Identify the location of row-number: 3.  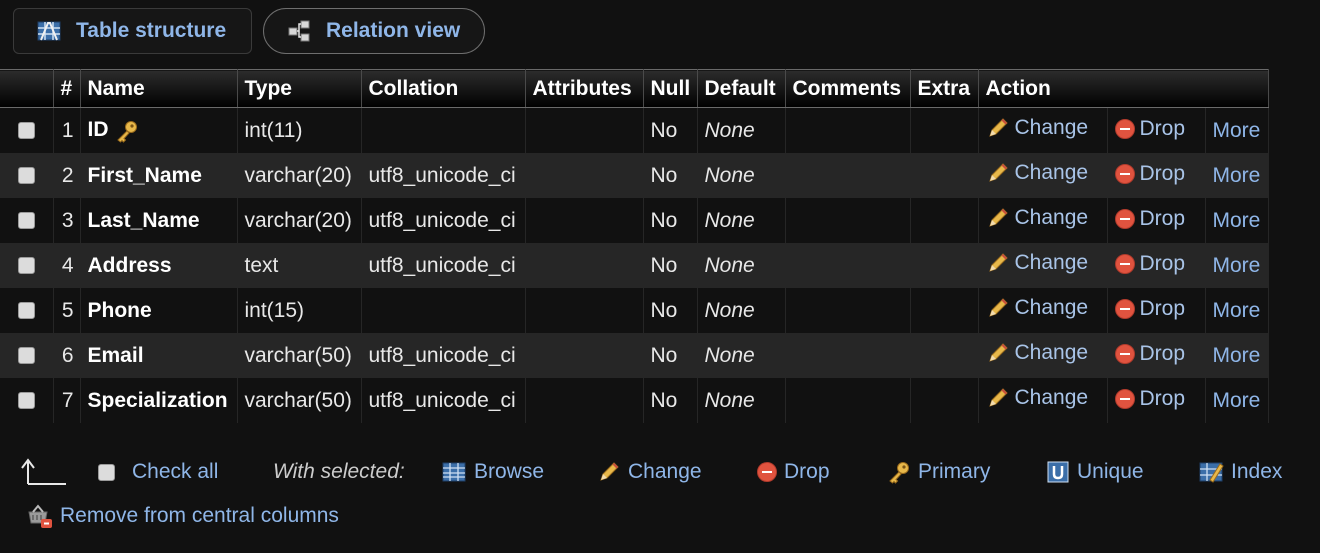
(67, 220).